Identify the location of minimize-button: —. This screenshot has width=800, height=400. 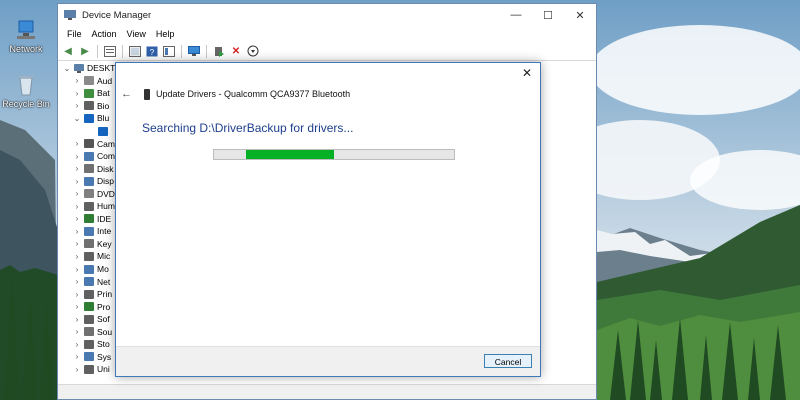
(516, 15).